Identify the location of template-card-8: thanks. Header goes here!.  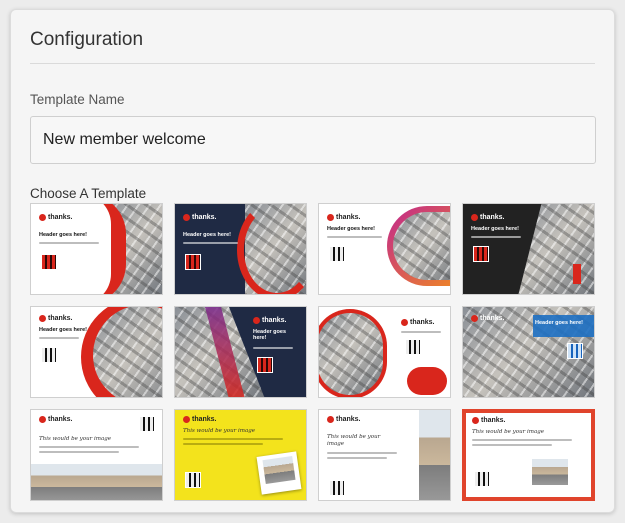
(528, 352).